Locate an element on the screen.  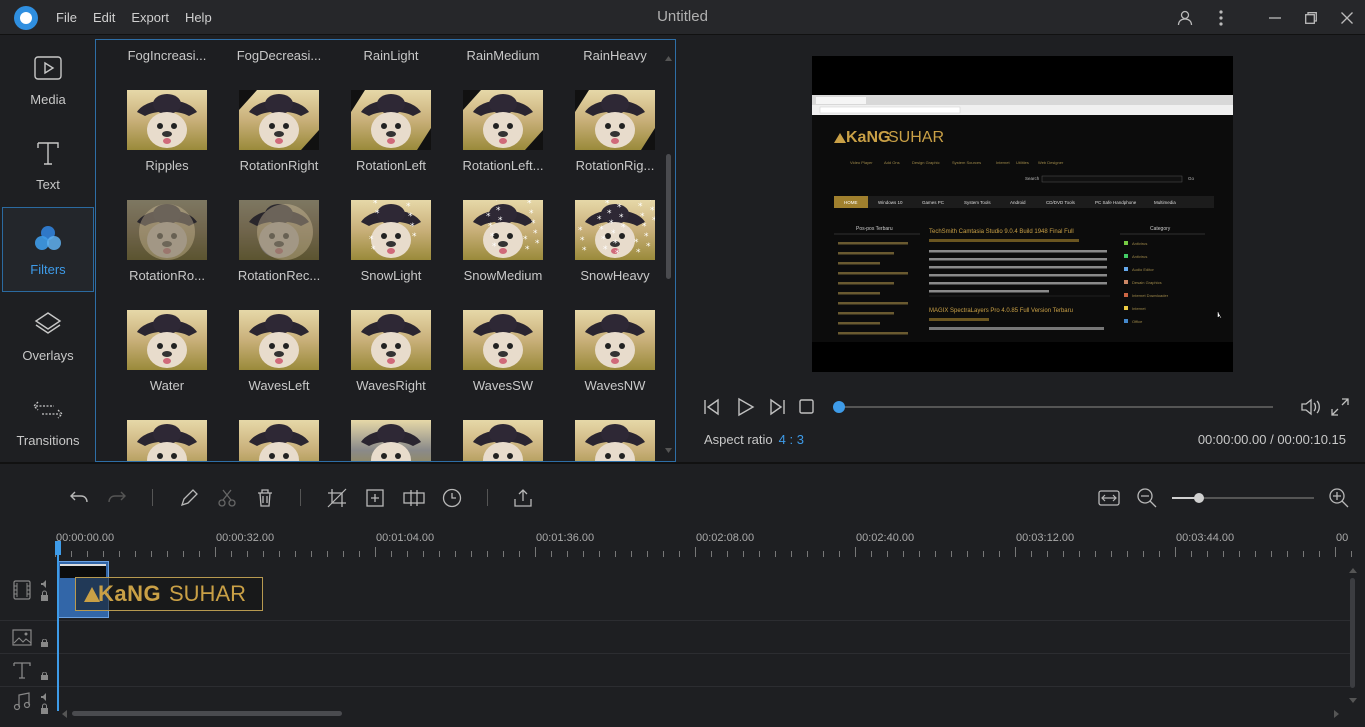
scroll-up-icon is located at coordinates (668, 58).